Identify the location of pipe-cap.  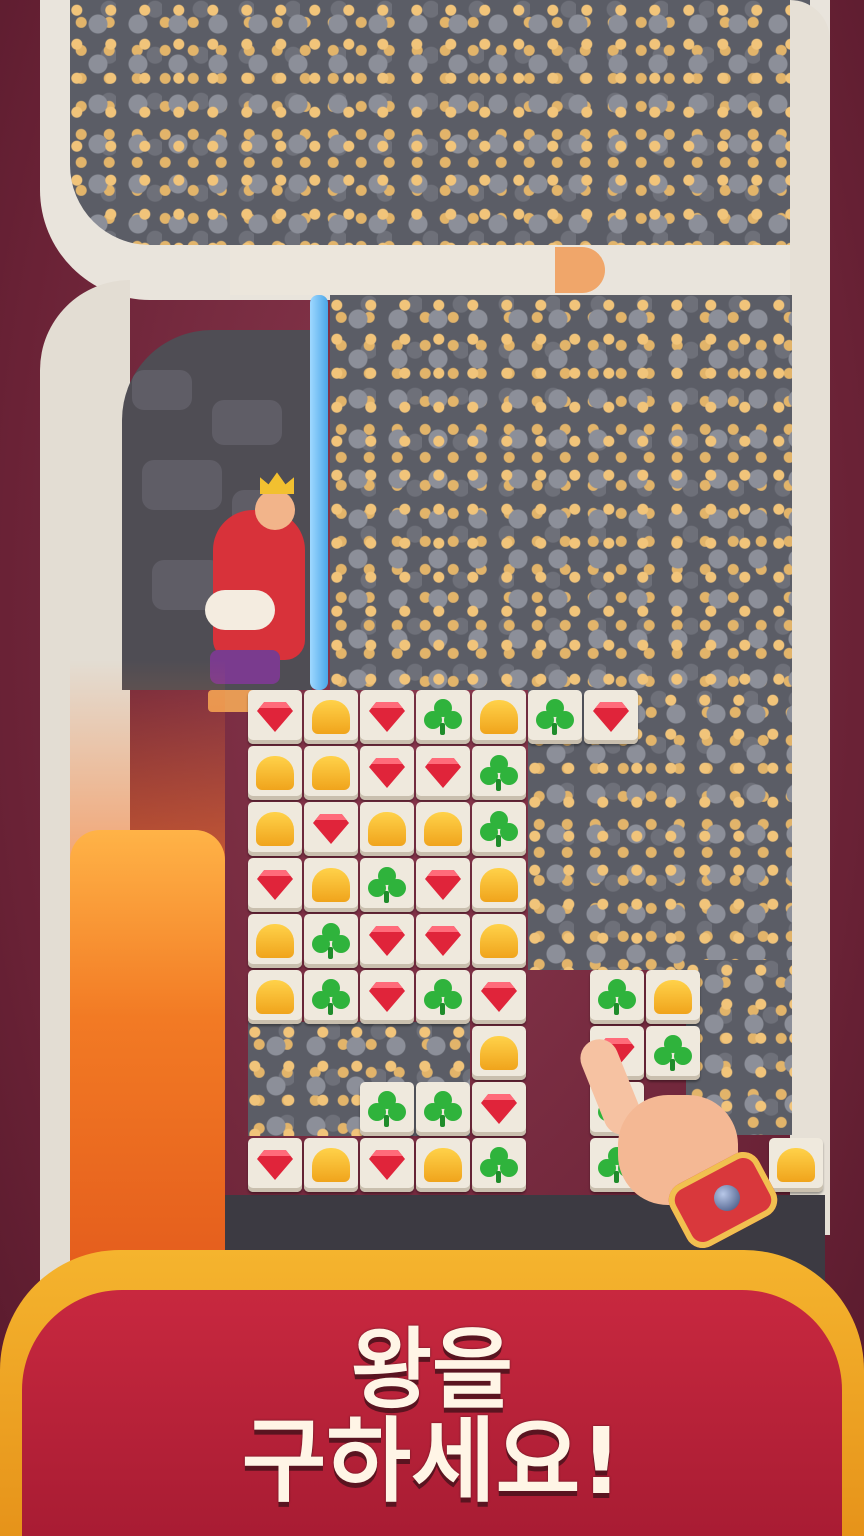
(580, 270).